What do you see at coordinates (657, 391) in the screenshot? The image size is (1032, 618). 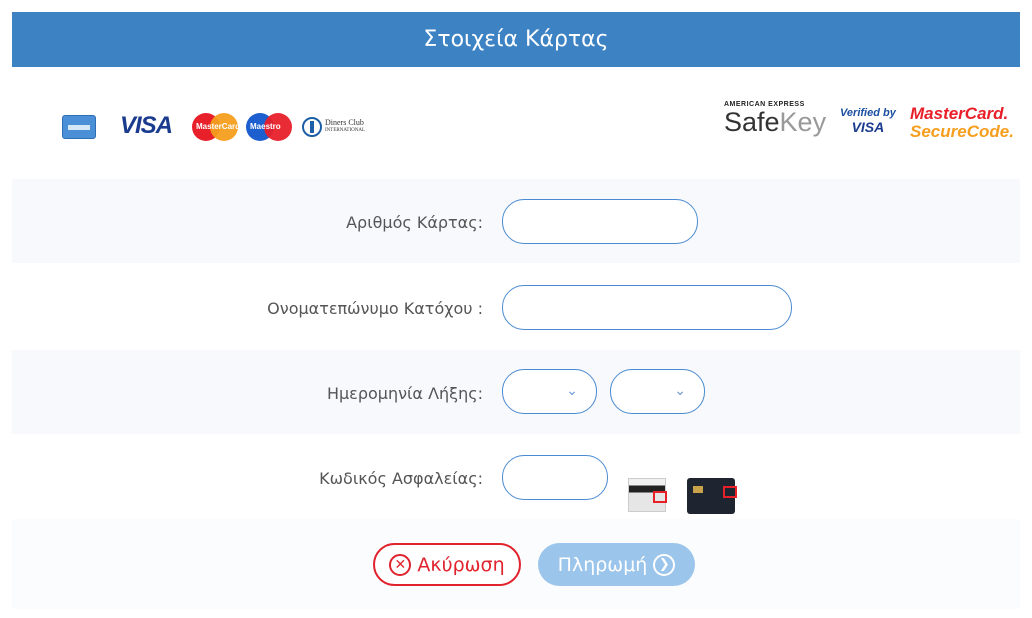 I see `expiry-year-select: ⌄` at bounding box center [657, 391].